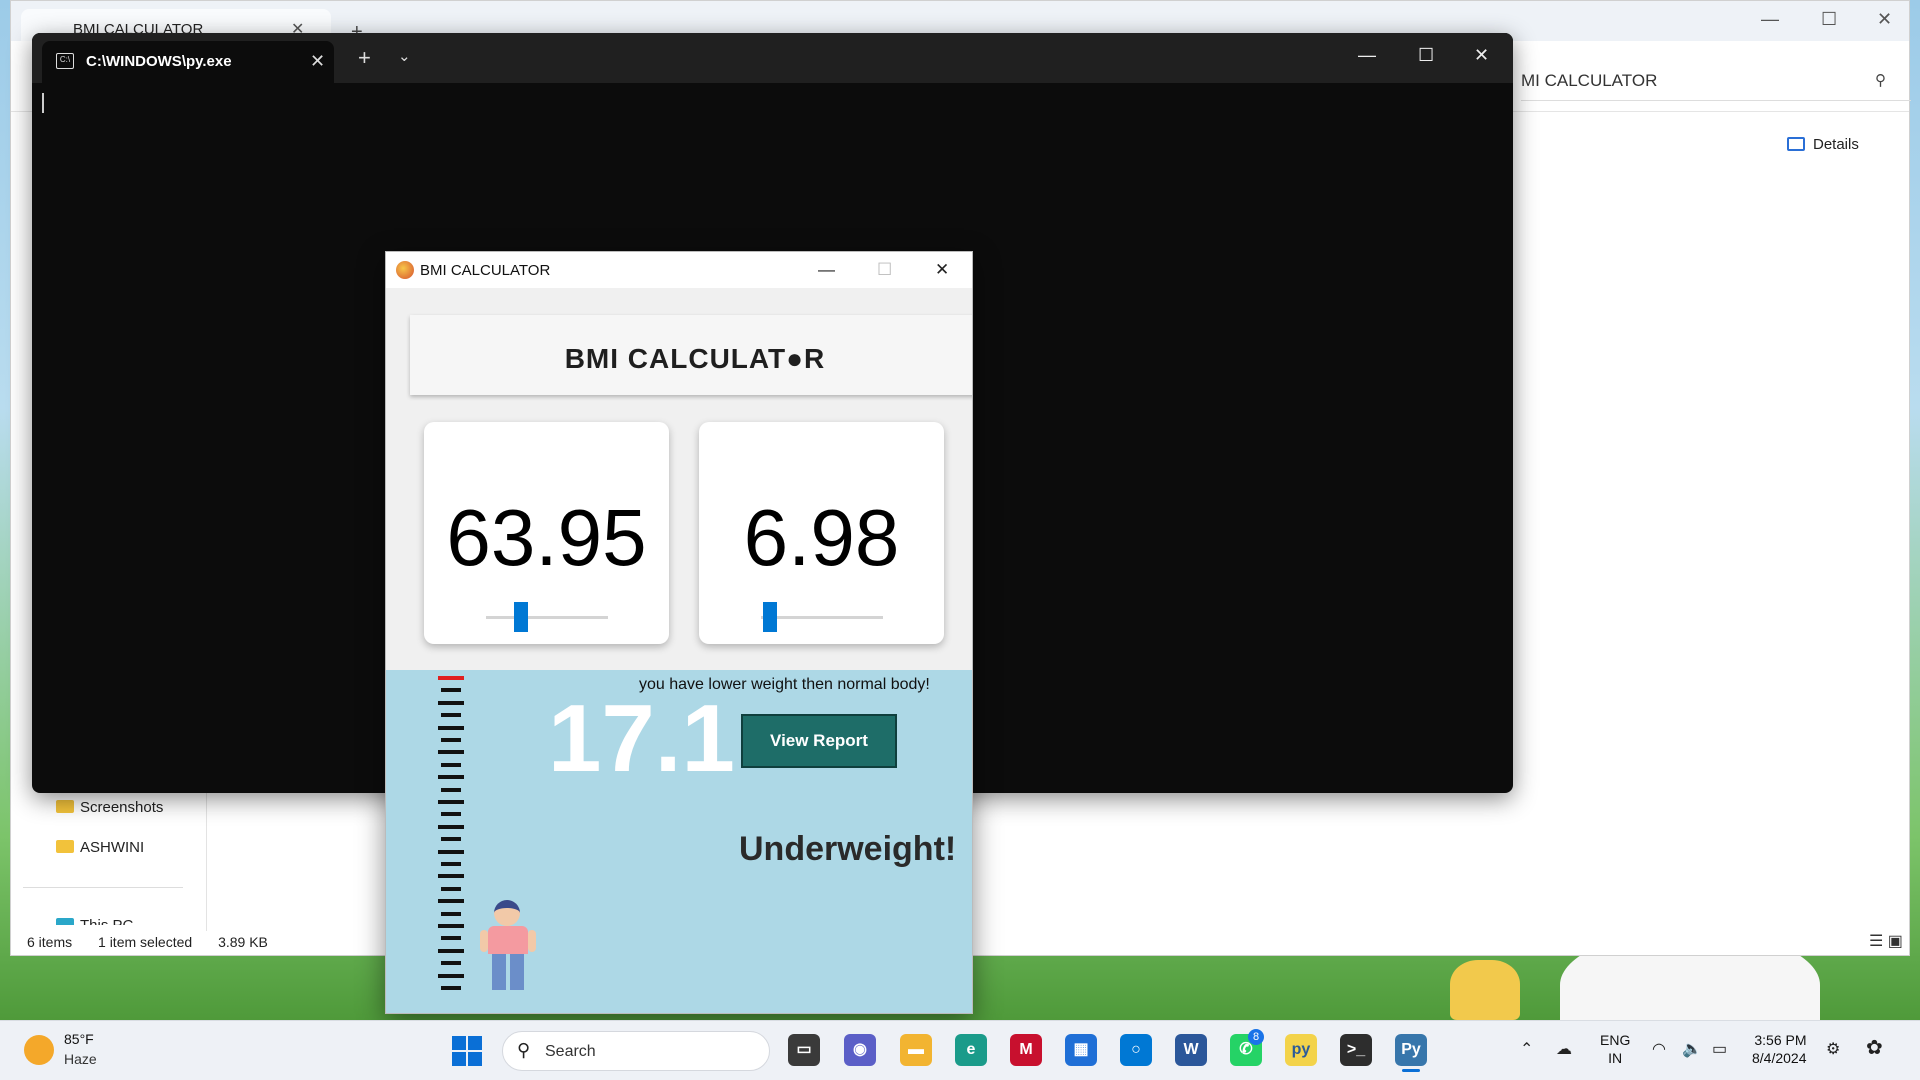 Image resolution: width=1920 pixels, height=1080 pixels. I want to click on edge-icon: e, so click(971, 1050).